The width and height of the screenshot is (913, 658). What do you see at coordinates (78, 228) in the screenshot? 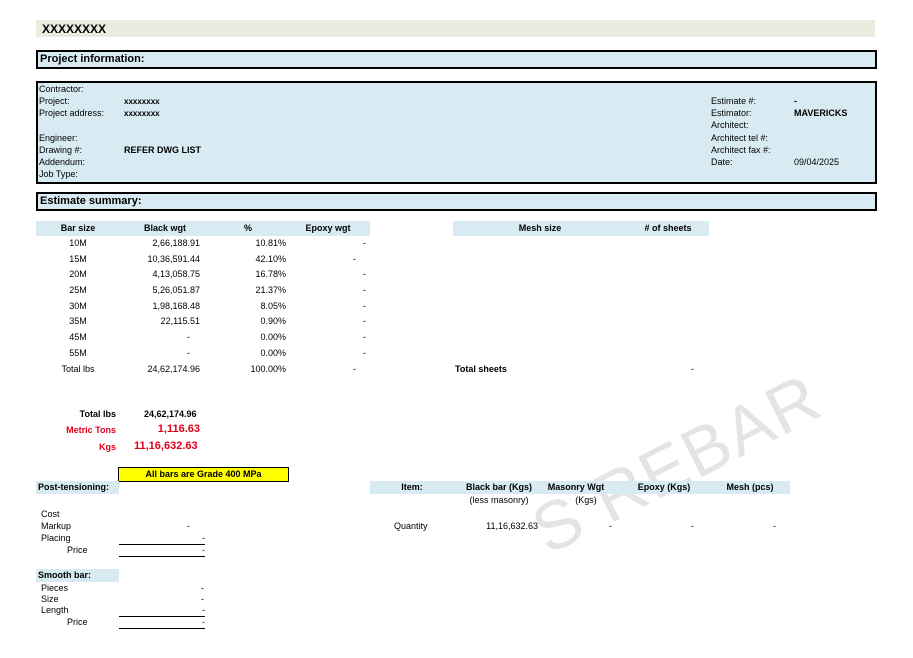
I see `bar-size-header: Bar size` at bounding box center [78, 228].